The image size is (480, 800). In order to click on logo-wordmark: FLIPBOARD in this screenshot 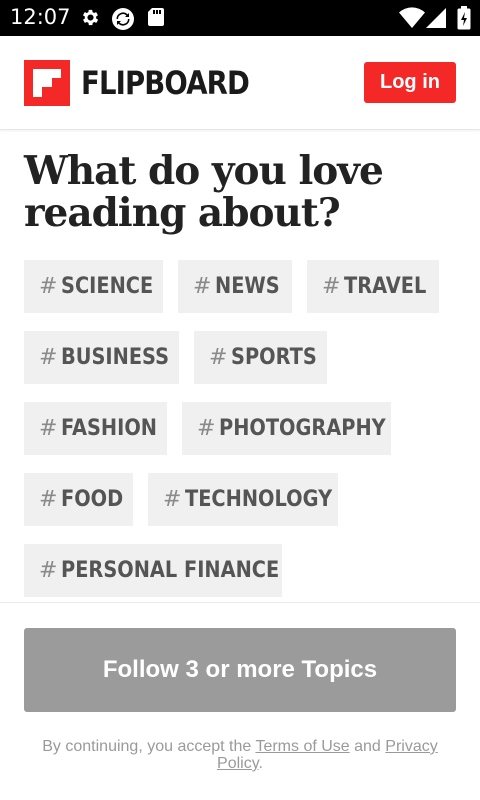, I will do `click(165, 83)`.